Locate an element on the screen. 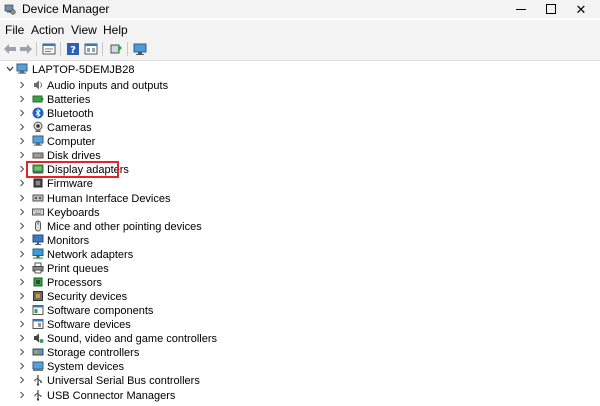 The image size is (600, 406). tree-item: Firmware is located at coordinates (300, 183).